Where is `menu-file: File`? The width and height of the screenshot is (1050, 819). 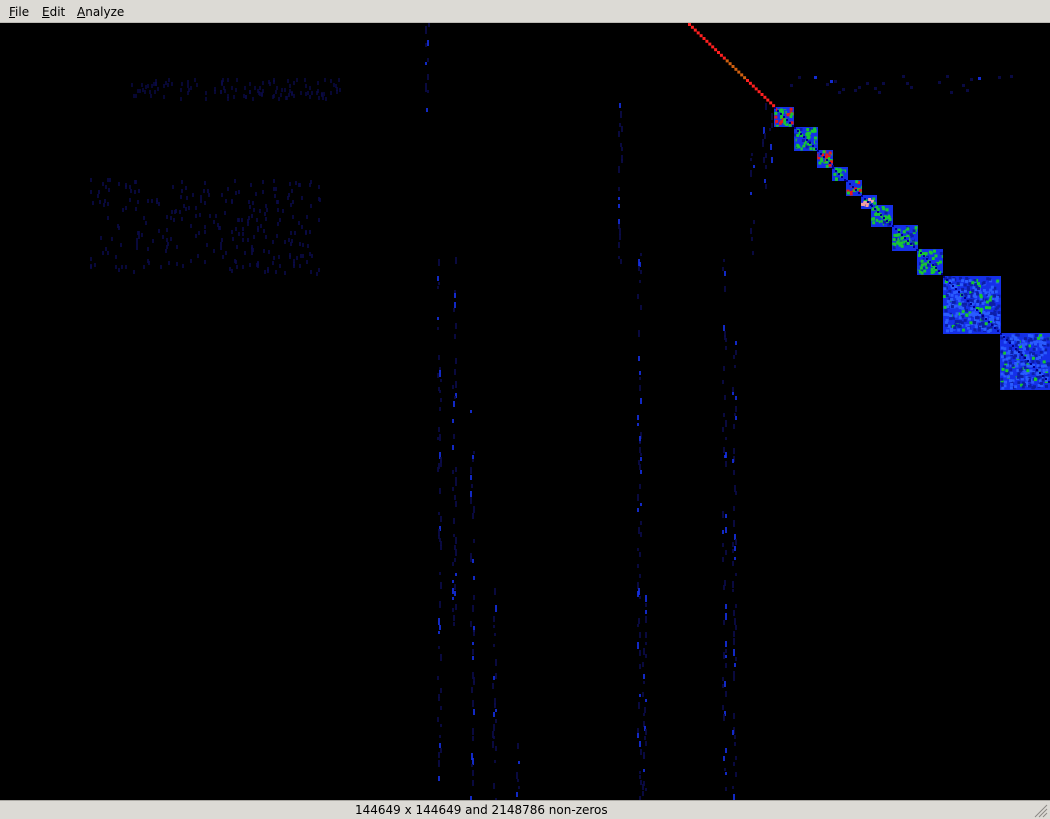 menu-file: File is located at coordinates (19, 12).